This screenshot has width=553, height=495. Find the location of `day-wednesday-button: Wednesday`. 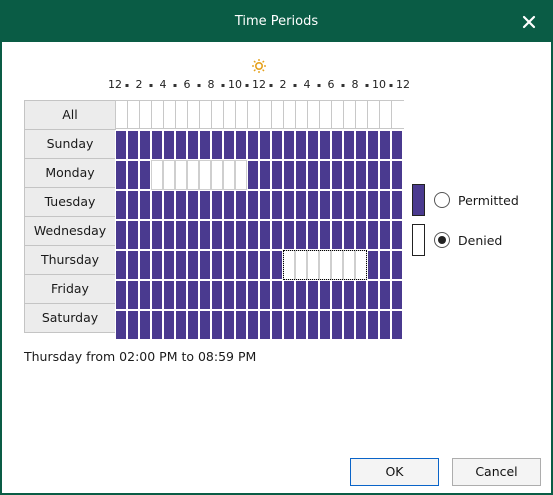

day-wednesday-button: Wednesday is located at coordinates (70, 231).